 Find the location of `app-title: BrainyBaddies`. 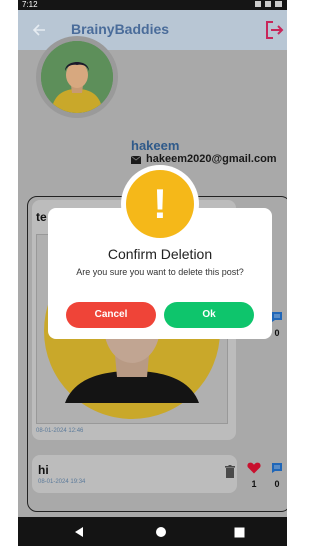

app-title: BrainyBaddies is located at coordinates (120, 29).